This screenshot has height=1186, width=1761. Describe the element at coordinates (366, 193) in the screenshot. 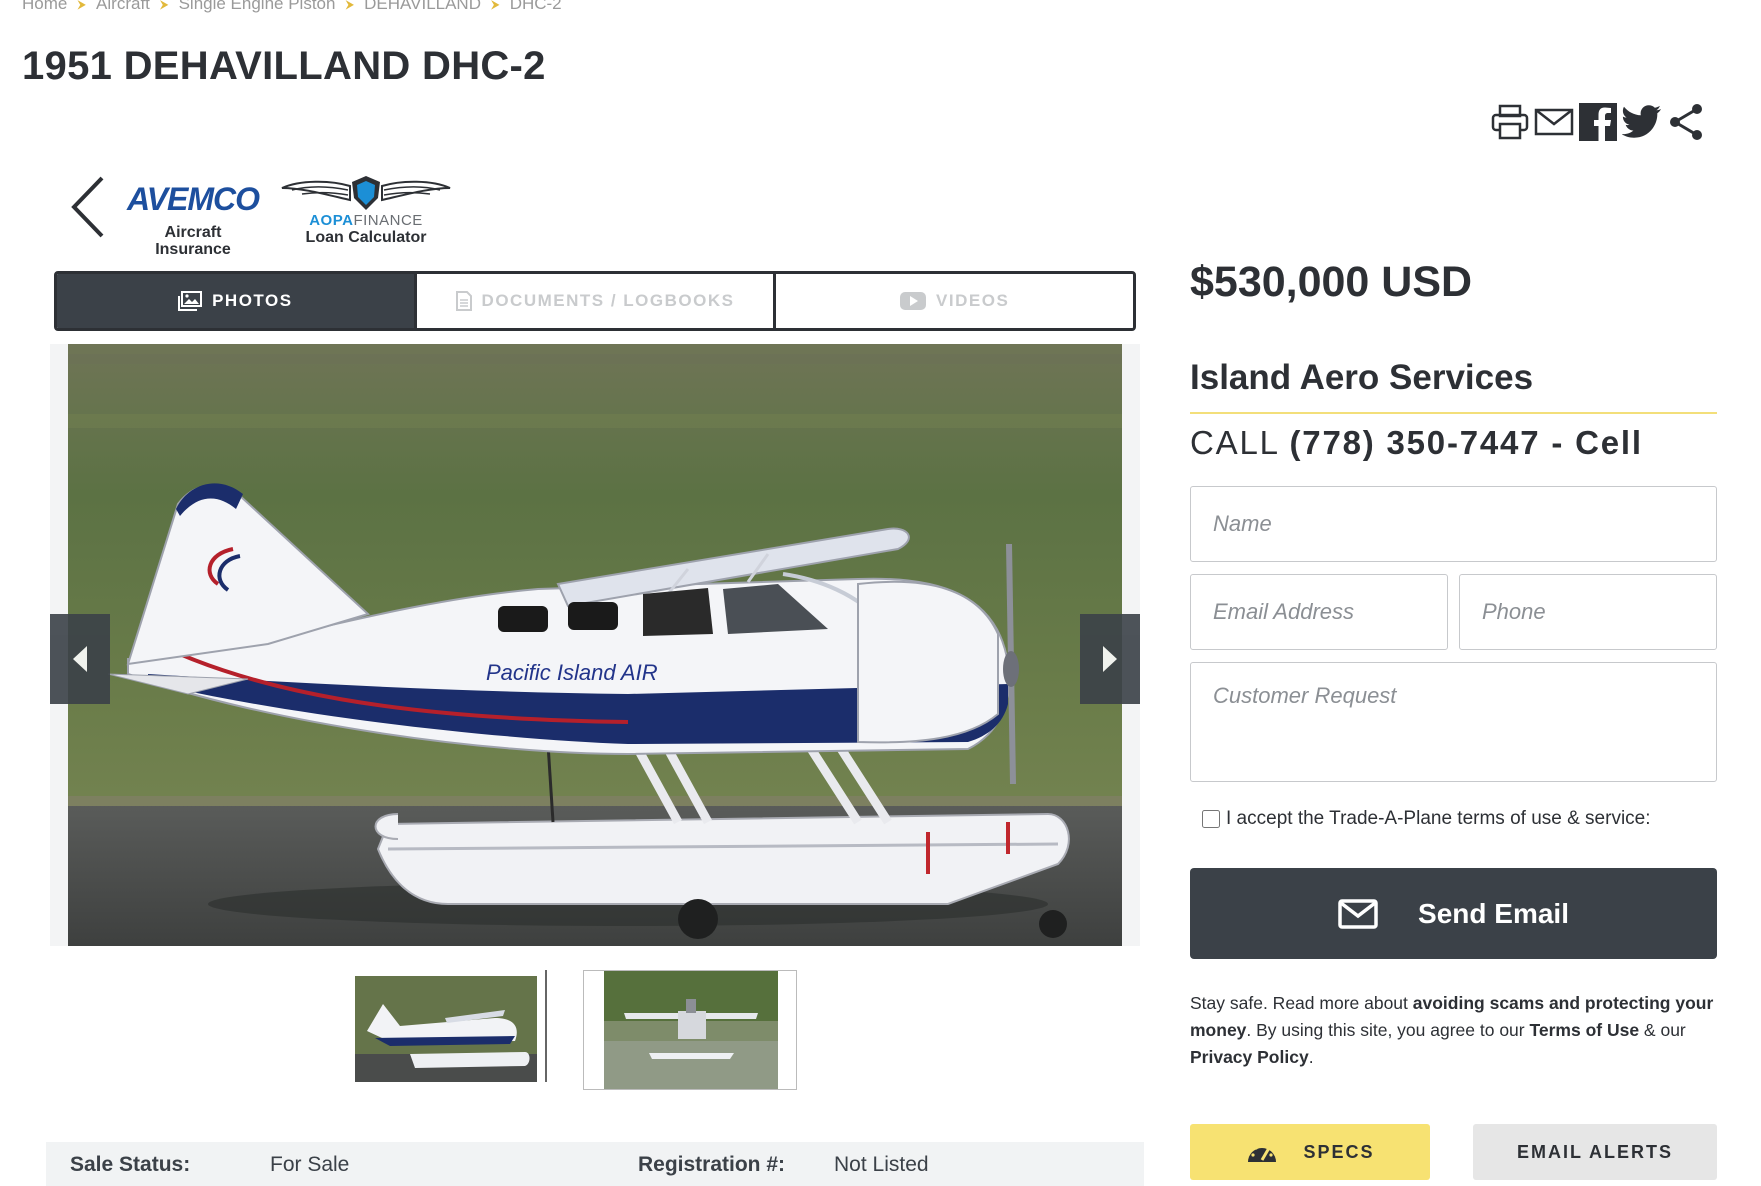

I see `aopa-wings-logo` at that location.